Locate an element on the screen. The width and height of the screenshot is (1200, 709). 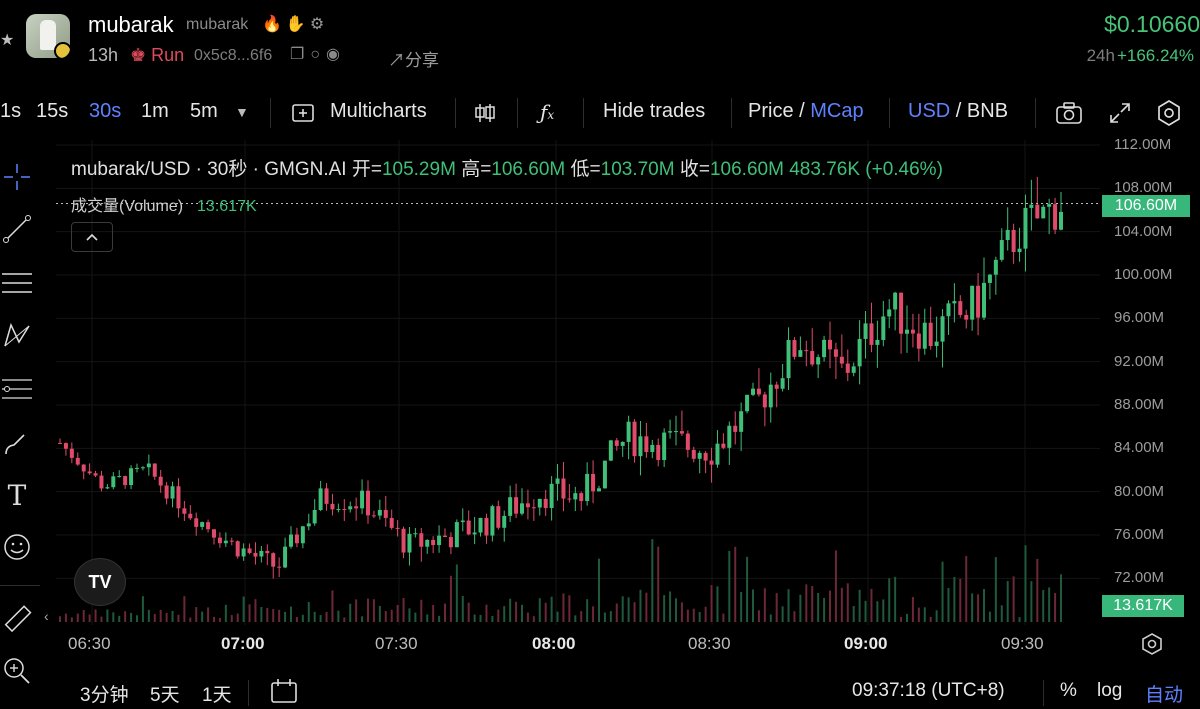
candle-type-icon is located at coordinates (485, 113).